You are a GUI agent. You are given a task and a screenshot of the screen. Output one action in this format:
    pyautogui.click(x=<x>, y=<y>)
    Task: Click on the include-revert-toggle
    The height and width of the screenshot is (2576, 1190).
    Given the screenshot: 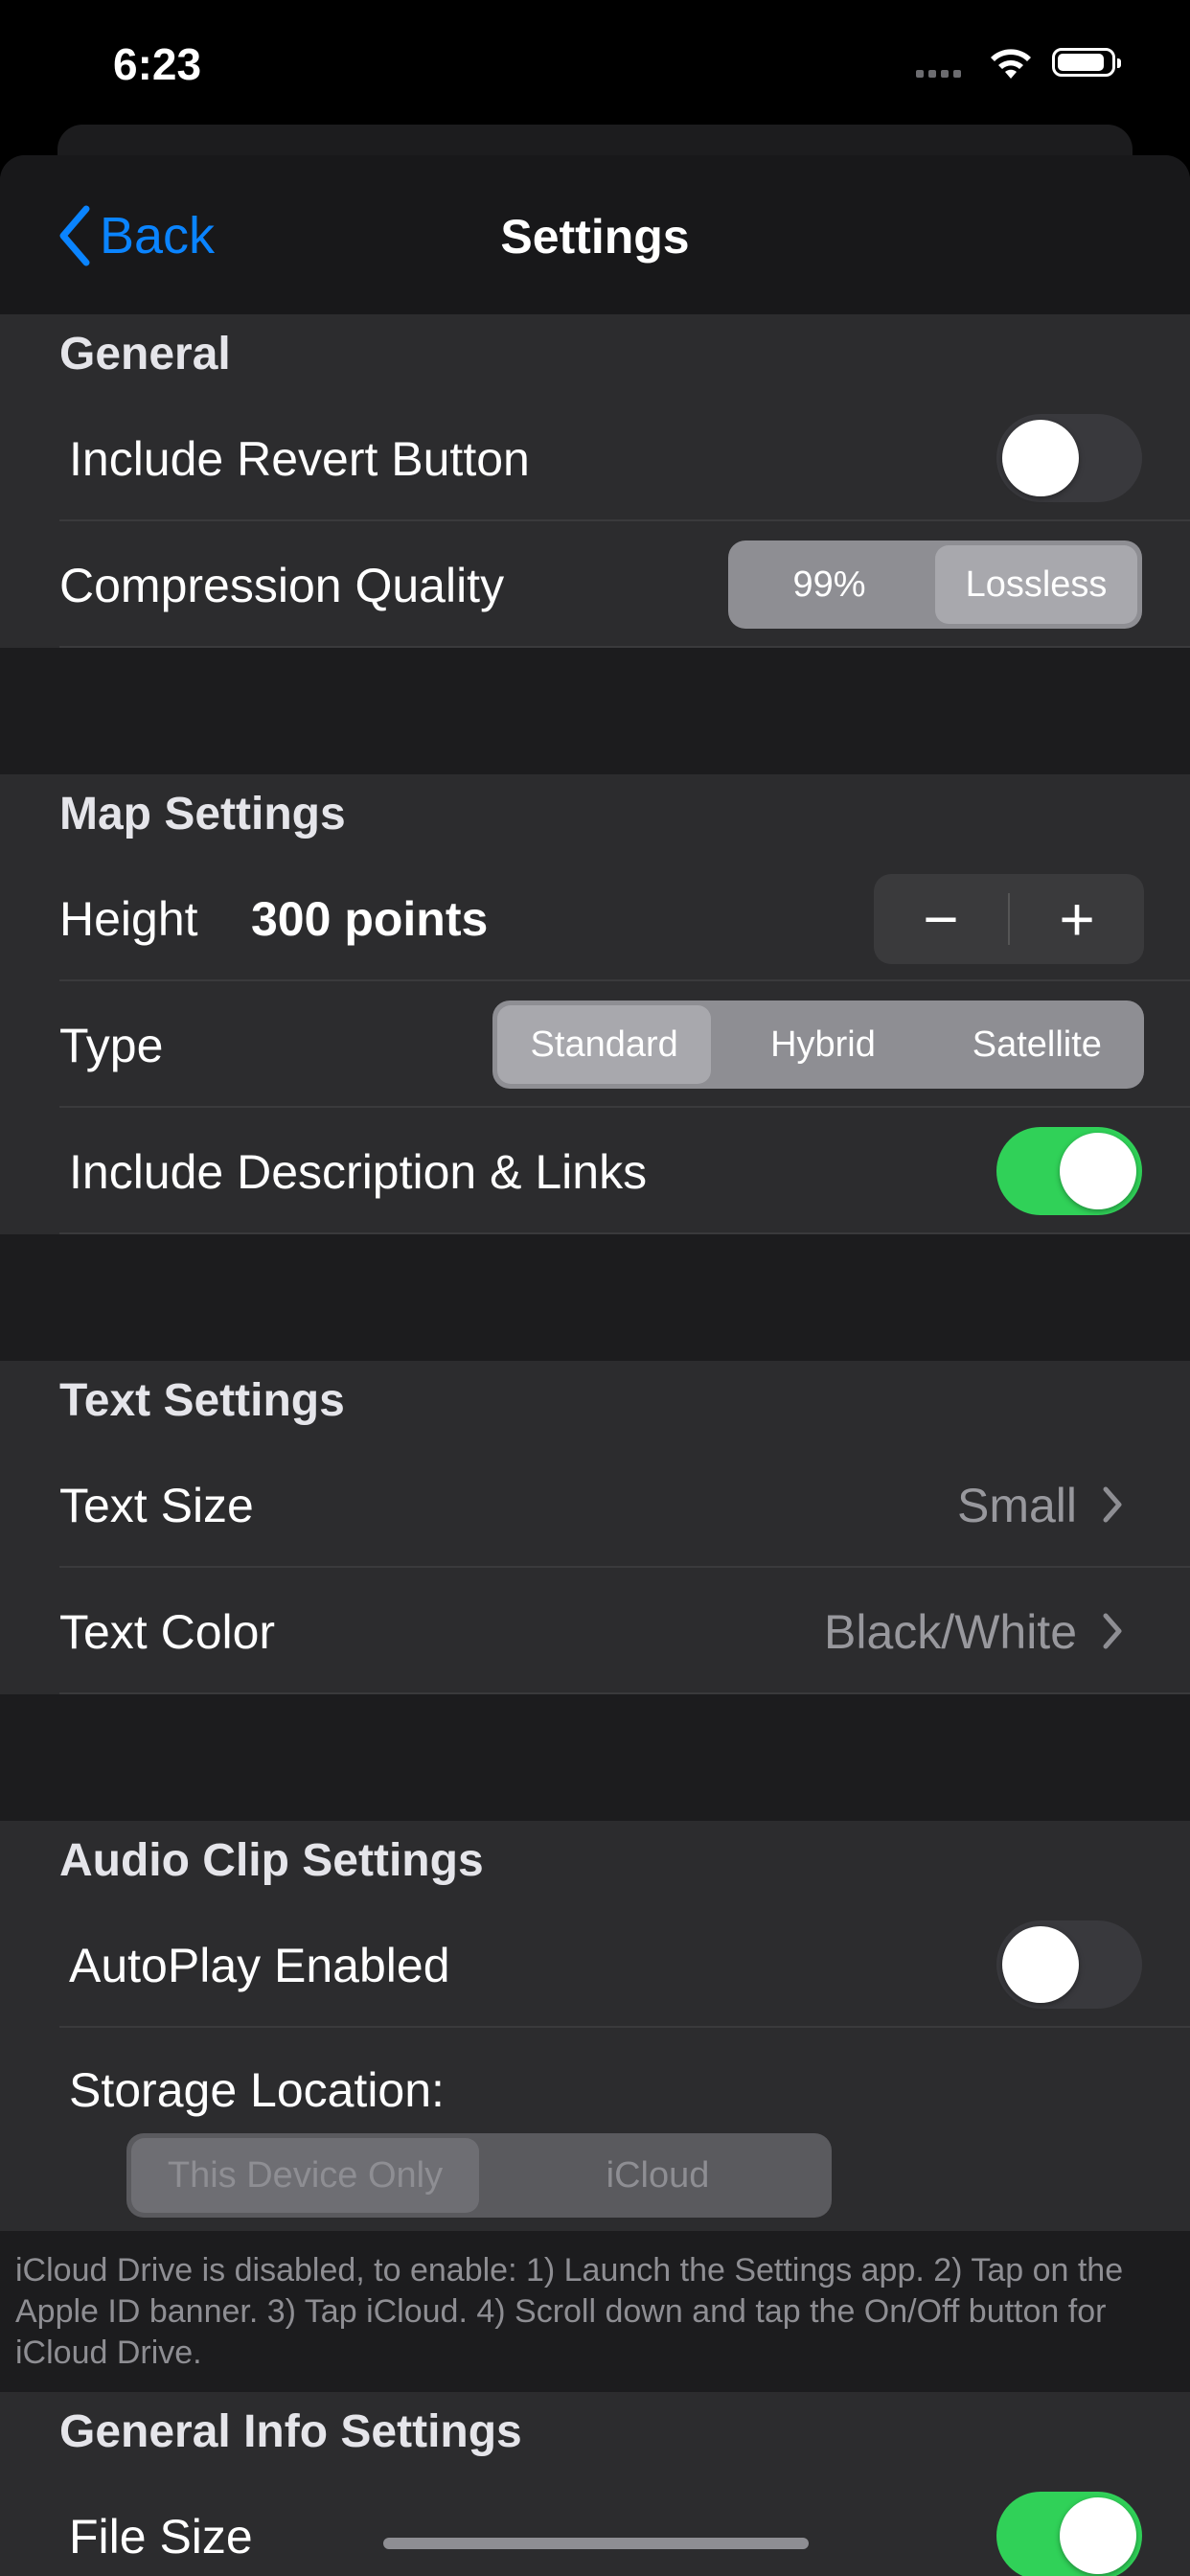 What is the action you would take?
    pyautogui.click(x=1069, y=458)
    